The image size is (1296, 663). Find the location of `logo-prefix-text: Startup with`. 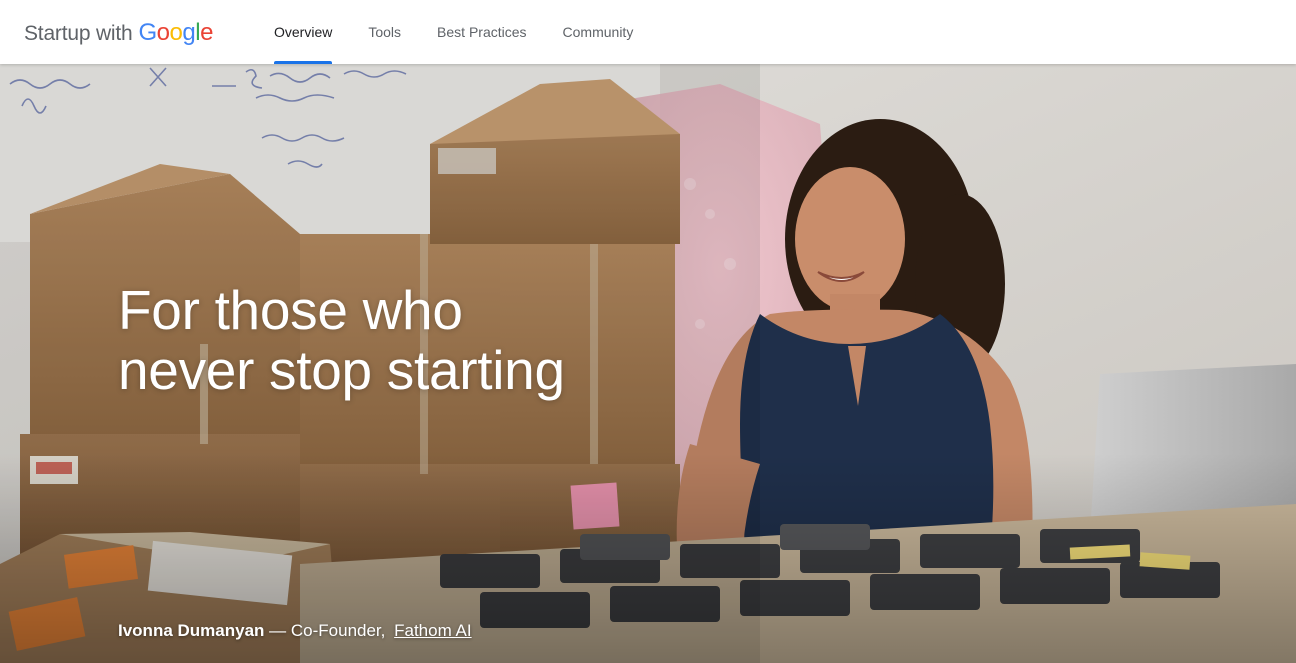

logo-prefix-text: Startup with is located at coordinates (78, 33).